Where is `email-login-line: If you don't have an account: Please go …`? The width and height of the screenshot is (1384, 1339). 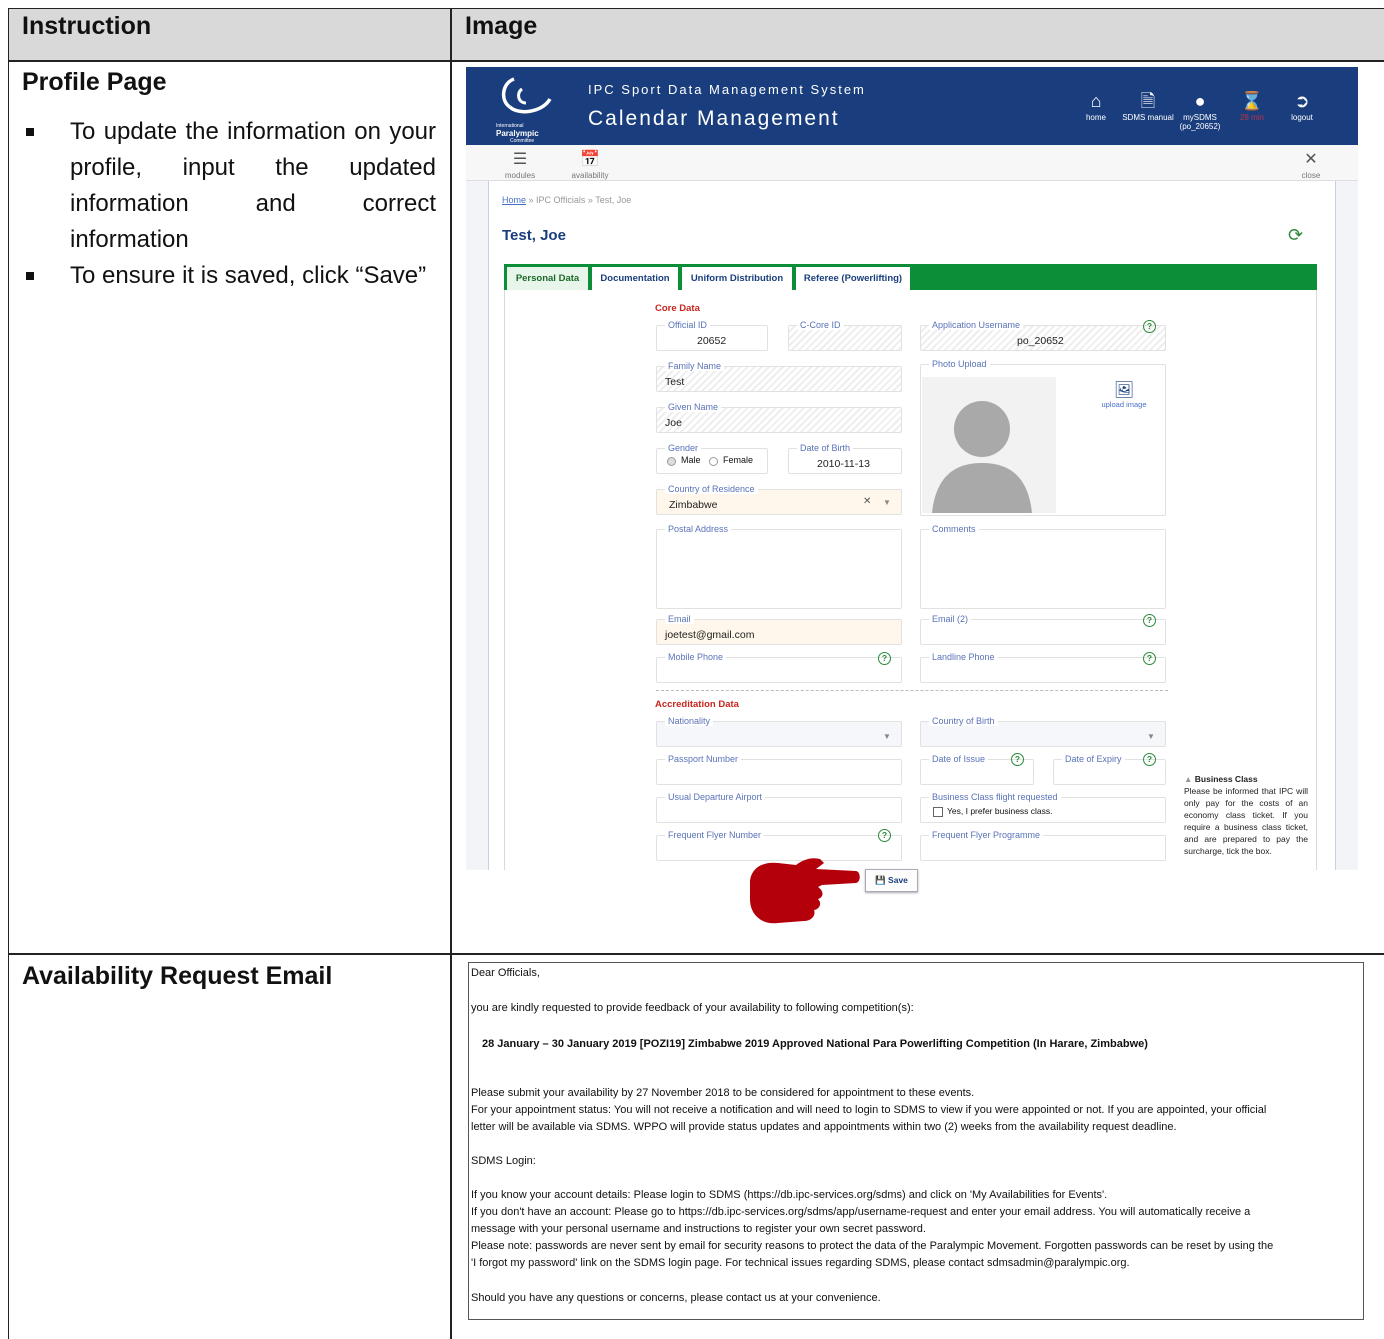
email-login-line: If you don't have an account: Please go … is located at coordinates (861, 1212).